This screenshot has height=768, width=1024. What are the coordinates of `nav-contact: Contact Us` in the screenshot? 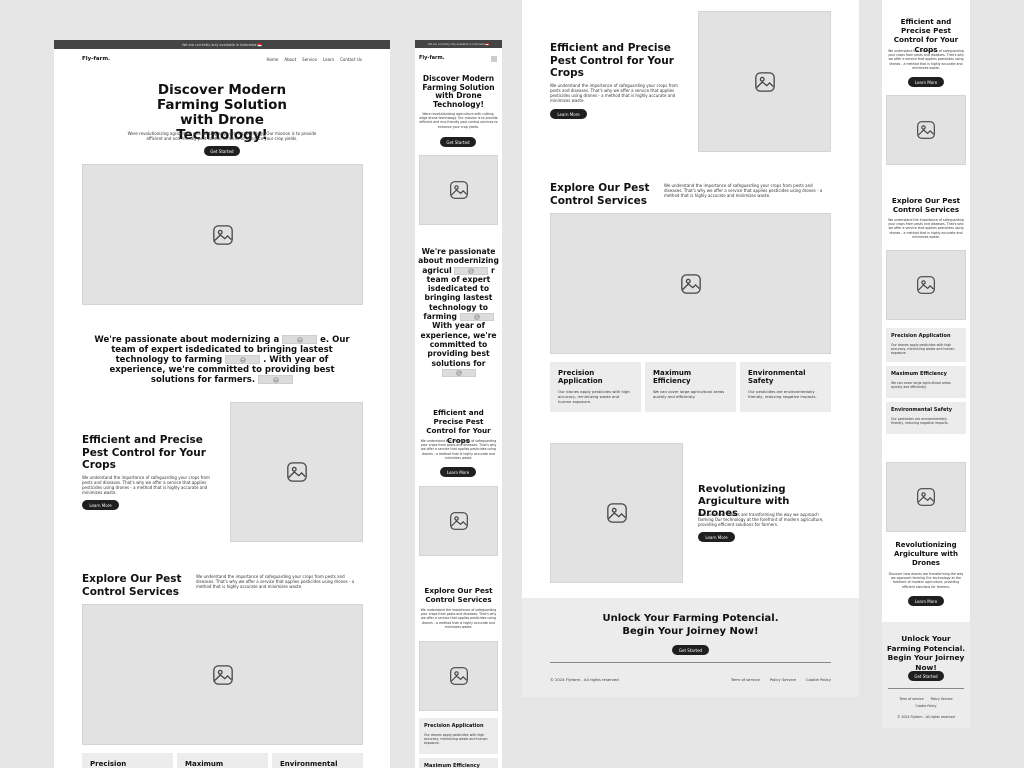 It's located at (351, 59).